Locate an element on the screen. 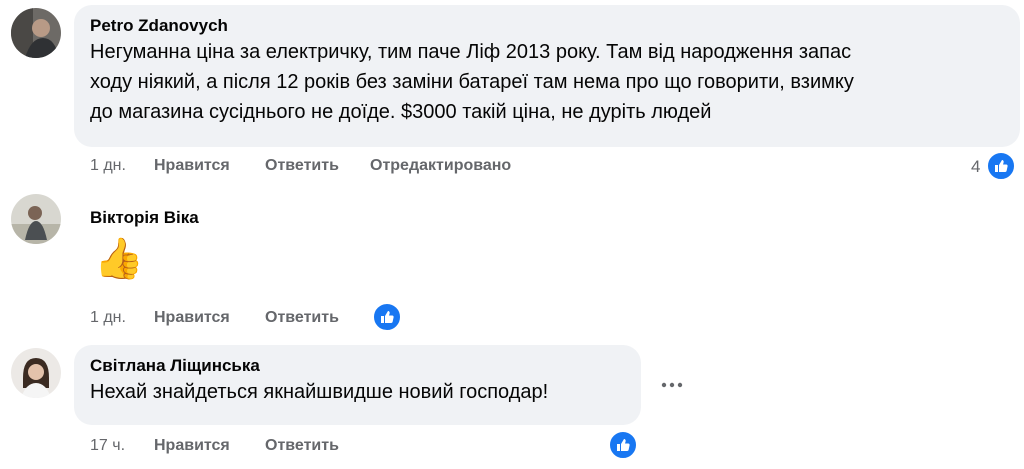 The width and height of the screenshot is (1024, 469). reaction-count: 4 is located at coordinates (975, 167).